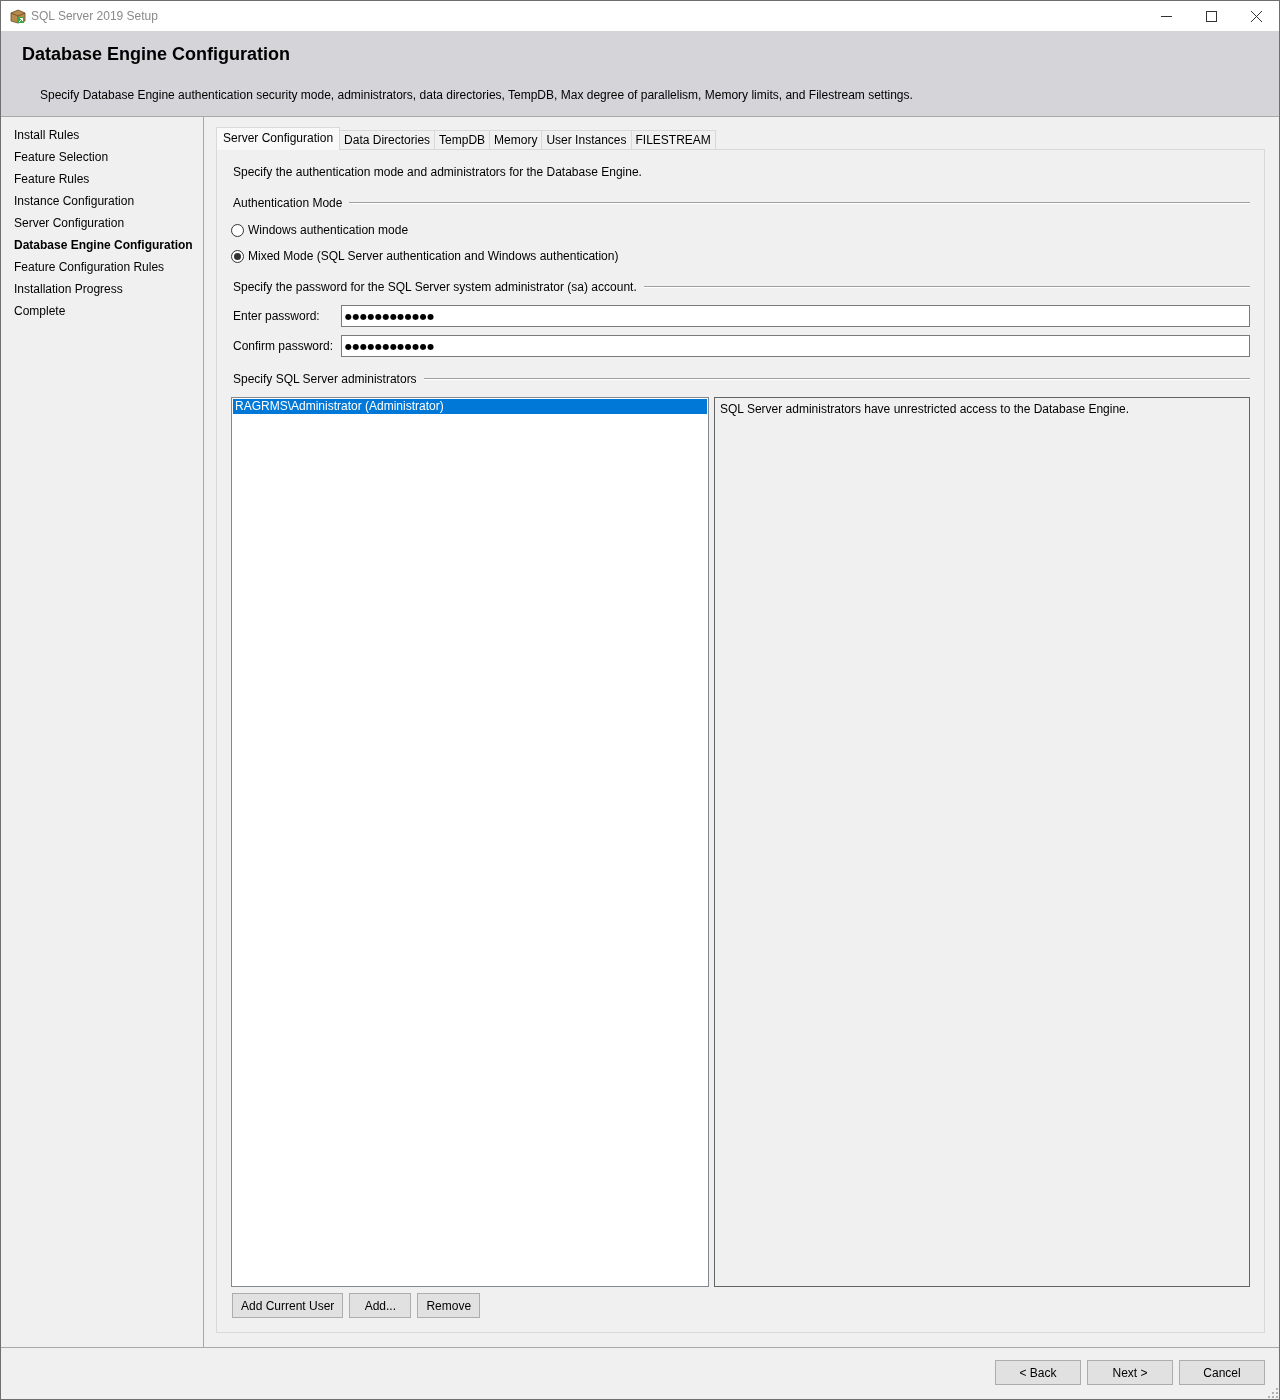  I want to click on sidebar-step: Complete, so click(108, 311).